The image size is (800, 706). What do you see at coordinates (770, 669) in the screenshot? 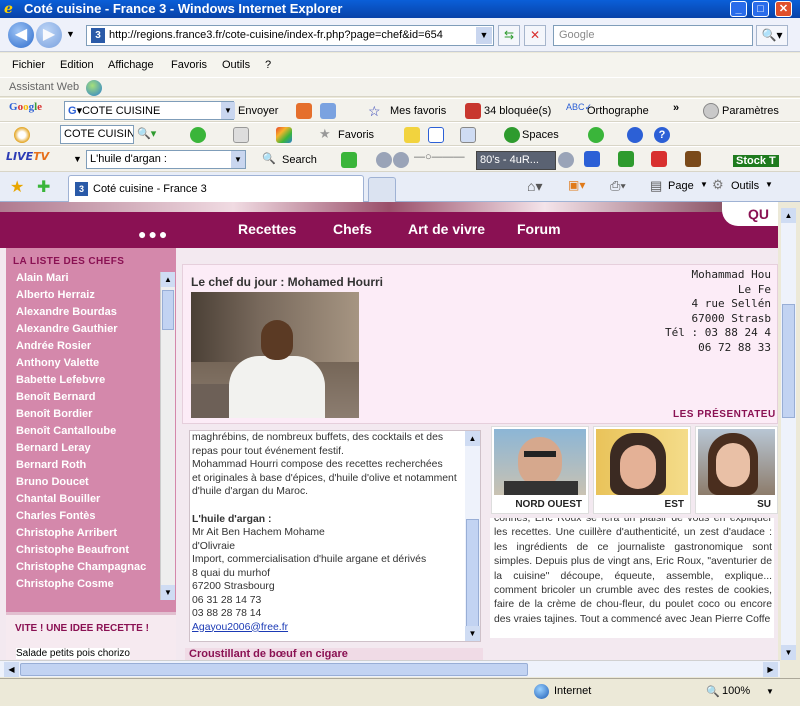
I see `scroll-right-icon: ▶` at bounding box center [770, 669].